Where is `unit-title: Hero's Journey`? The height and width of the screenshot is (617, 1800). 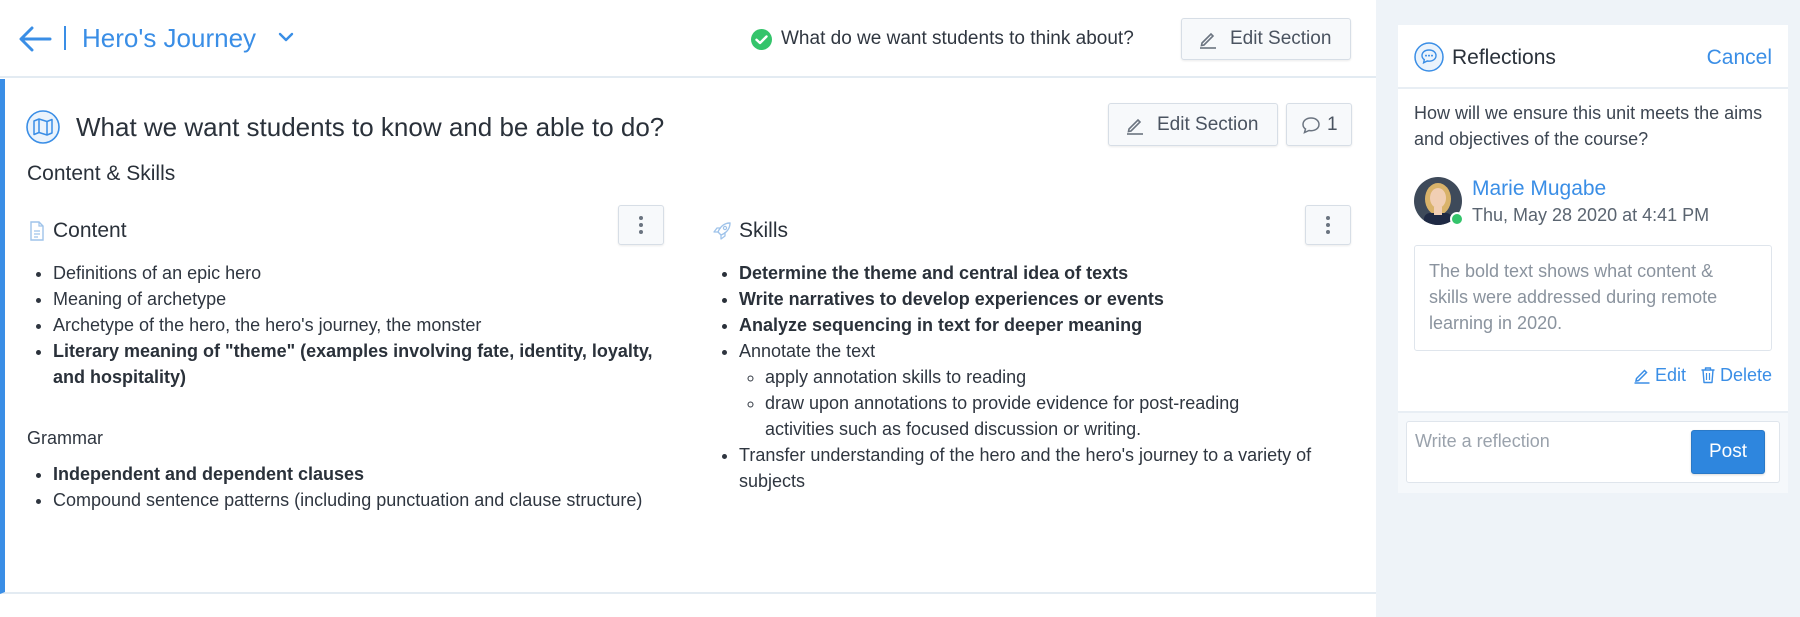
unit-title: Hero's Journey is located at coordinates (169, 38).